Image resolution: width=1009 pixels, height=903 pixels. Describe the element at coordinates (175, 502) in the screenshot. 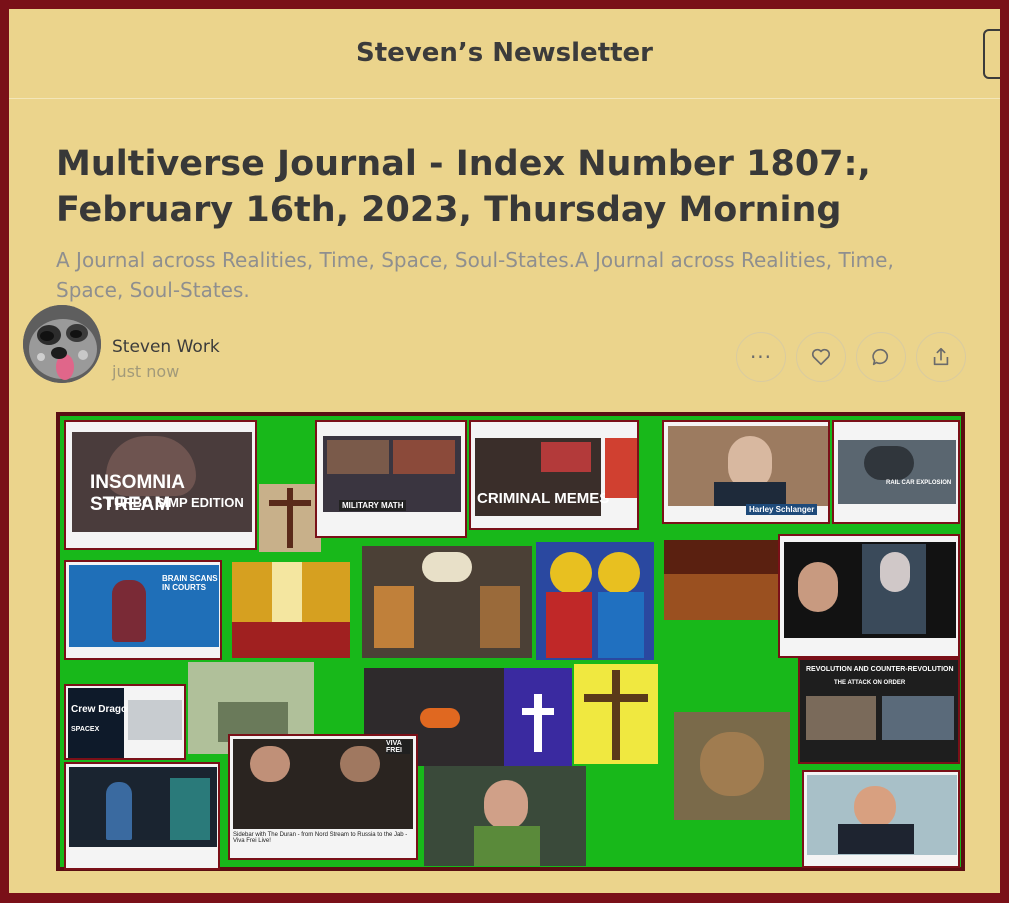

I see `insomnia-subtitle: TURBO SIMP EDITION` at that location.